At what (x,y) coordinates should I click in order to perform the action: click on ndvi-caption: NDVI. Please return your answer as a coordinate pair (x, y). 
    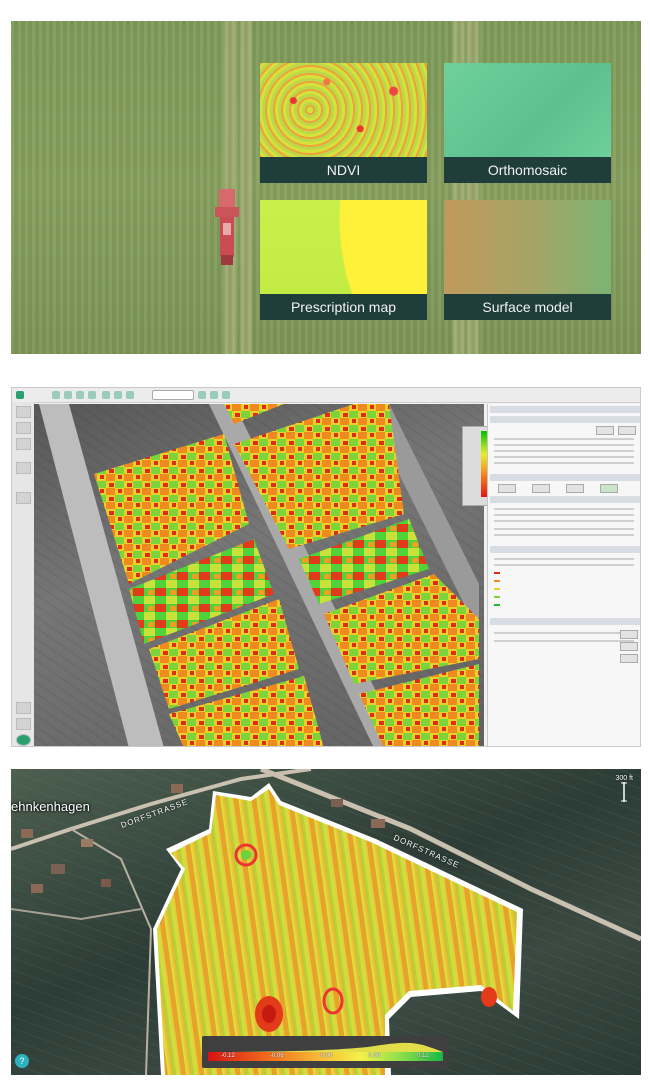
    Looking at the image, I should click on (343, 170).